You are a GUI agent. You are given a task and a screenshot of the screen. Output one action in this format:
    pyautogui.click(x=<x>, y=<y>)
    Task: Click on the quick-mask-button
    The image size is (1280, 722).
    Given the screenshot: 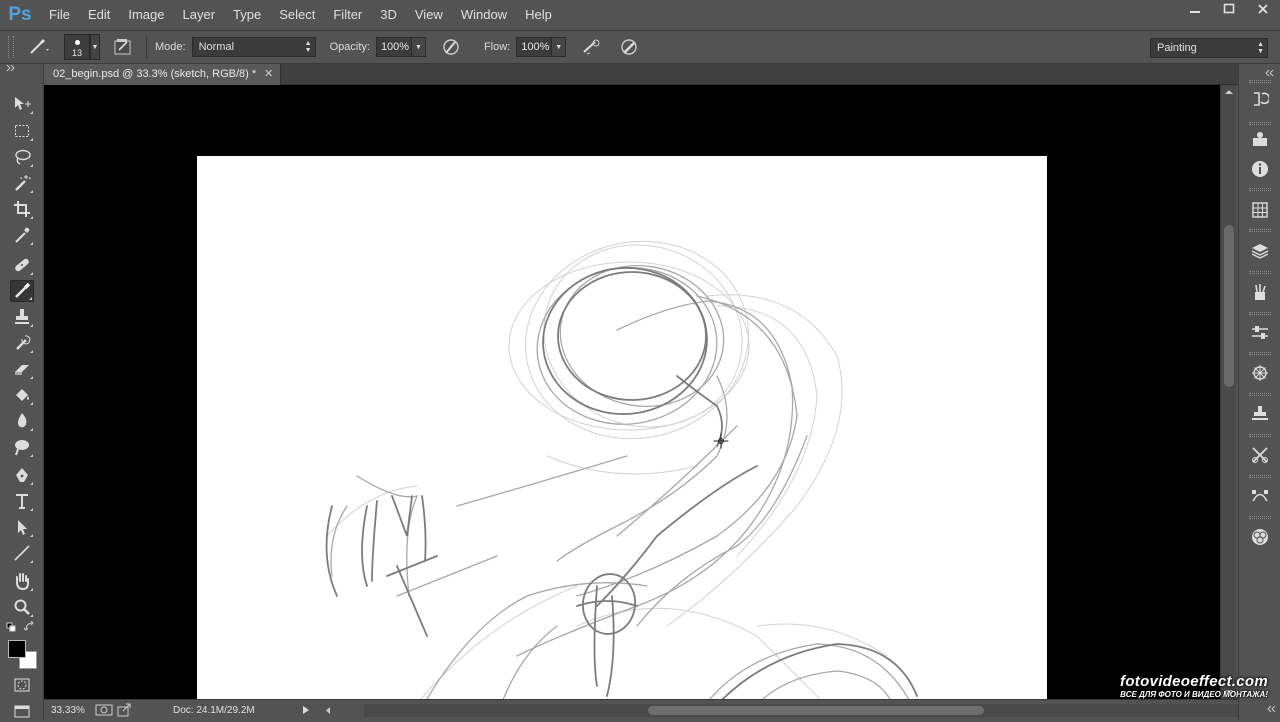 What is the action you would take?
    pyautogui.click(x=22, y=685)
    